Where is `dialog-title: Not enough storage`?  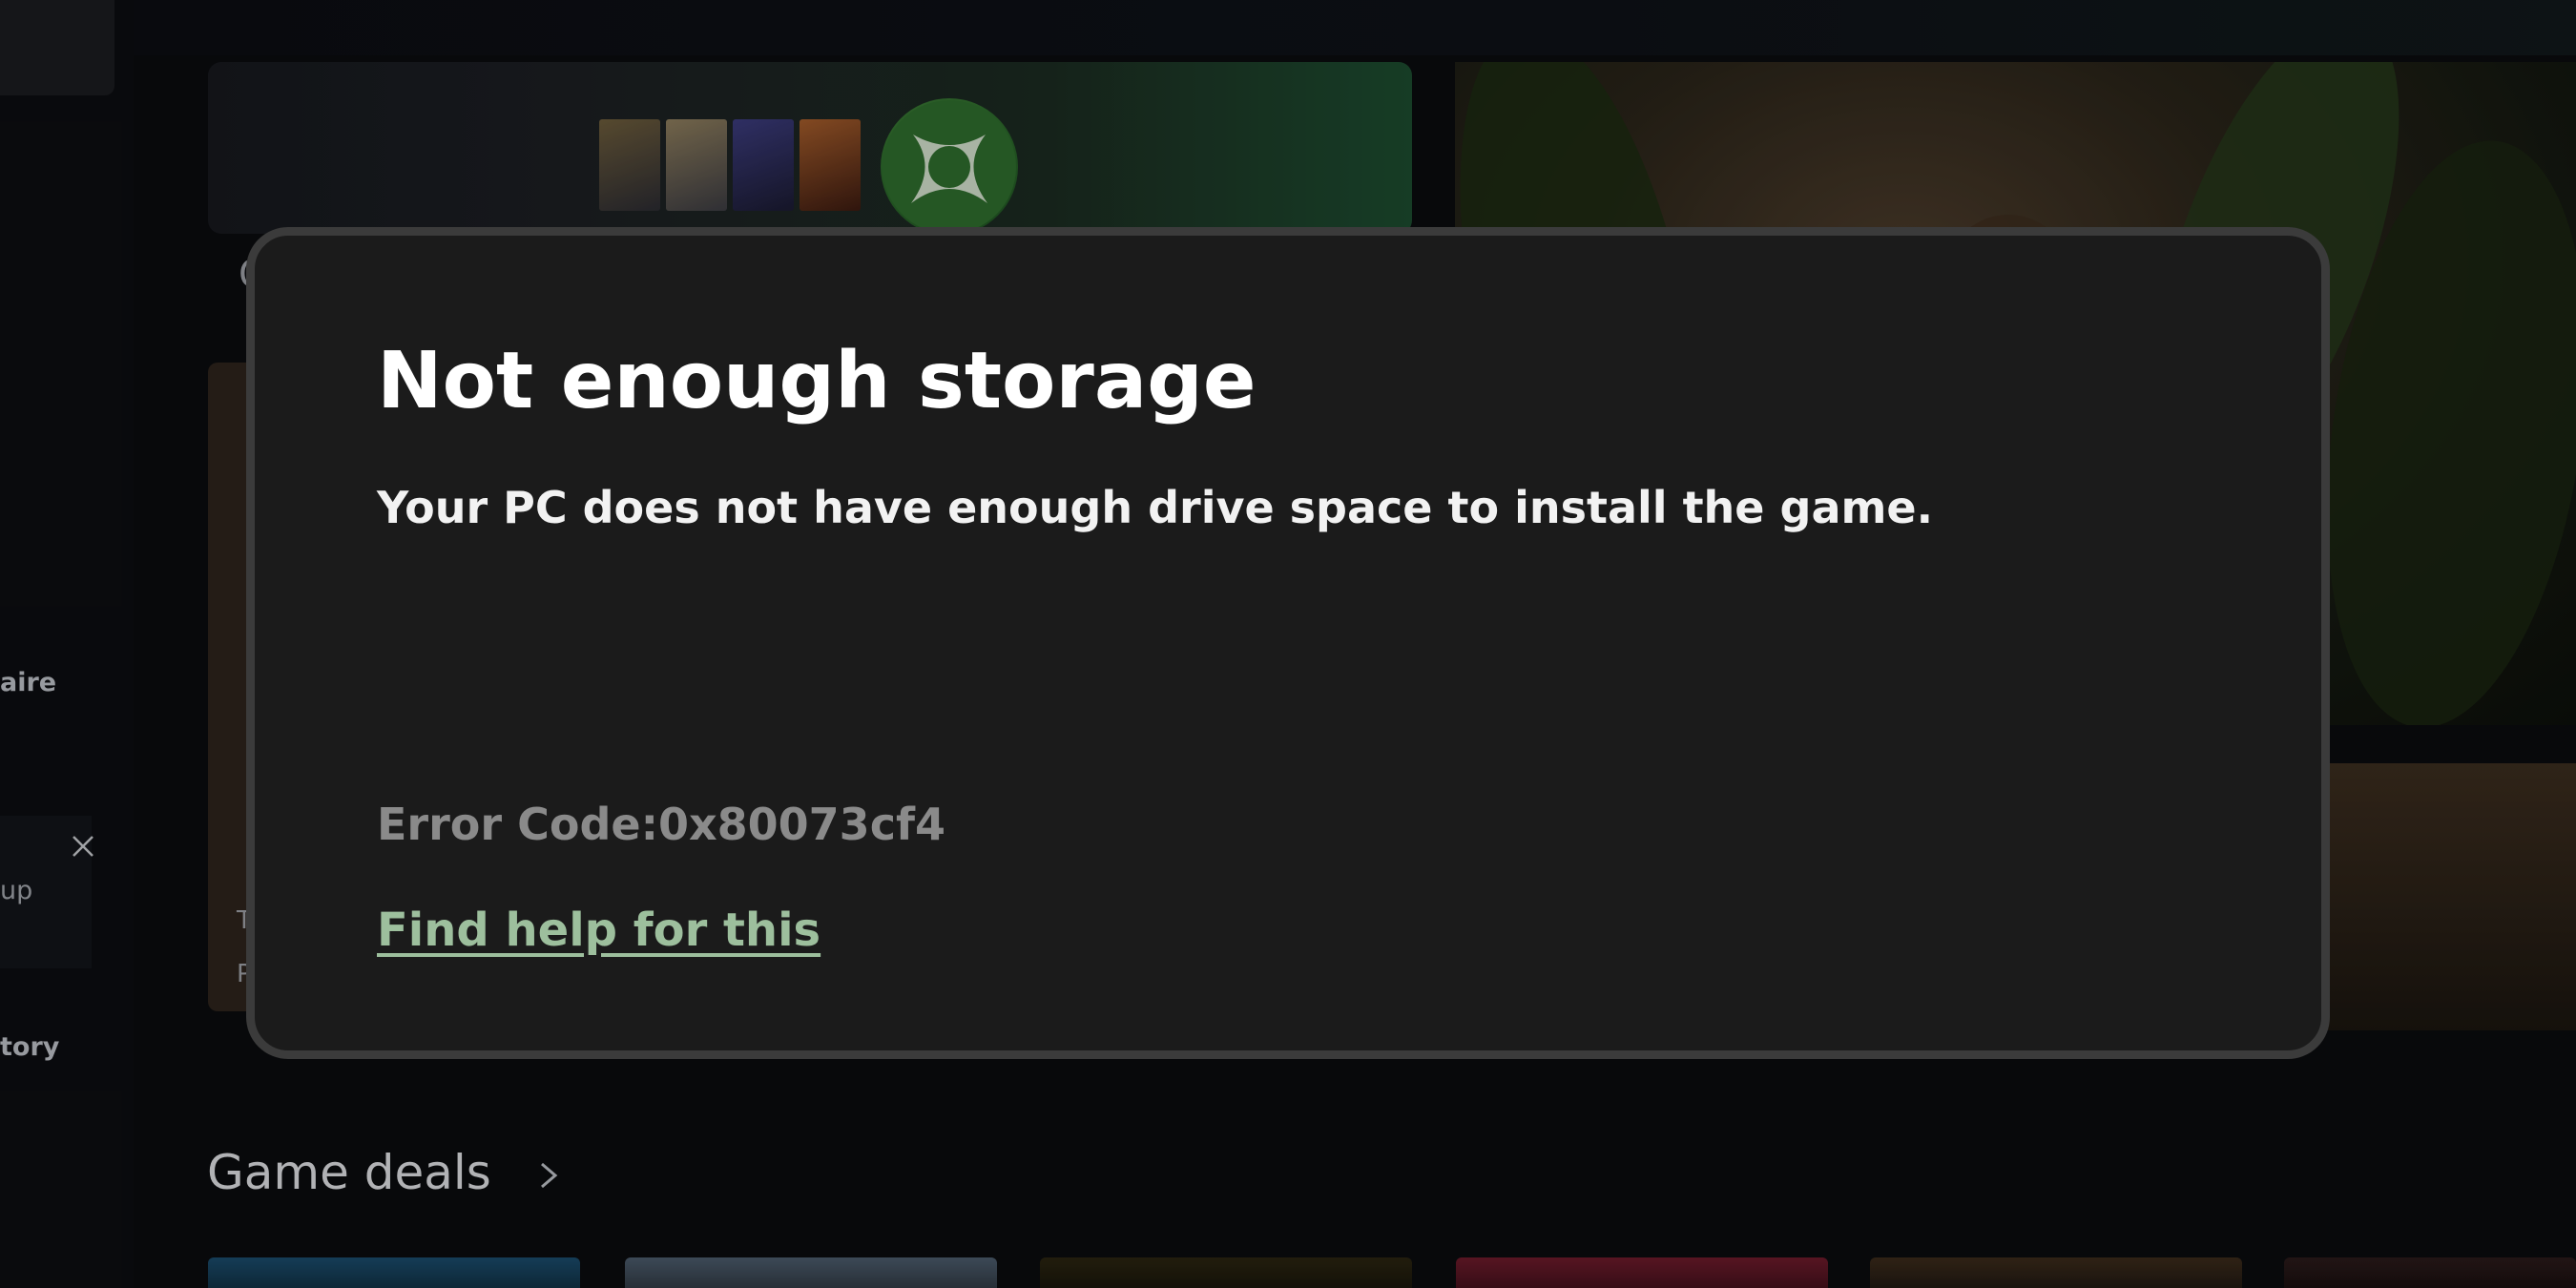
dialog-title: Not enough storage is located at coordinates (817, 381).